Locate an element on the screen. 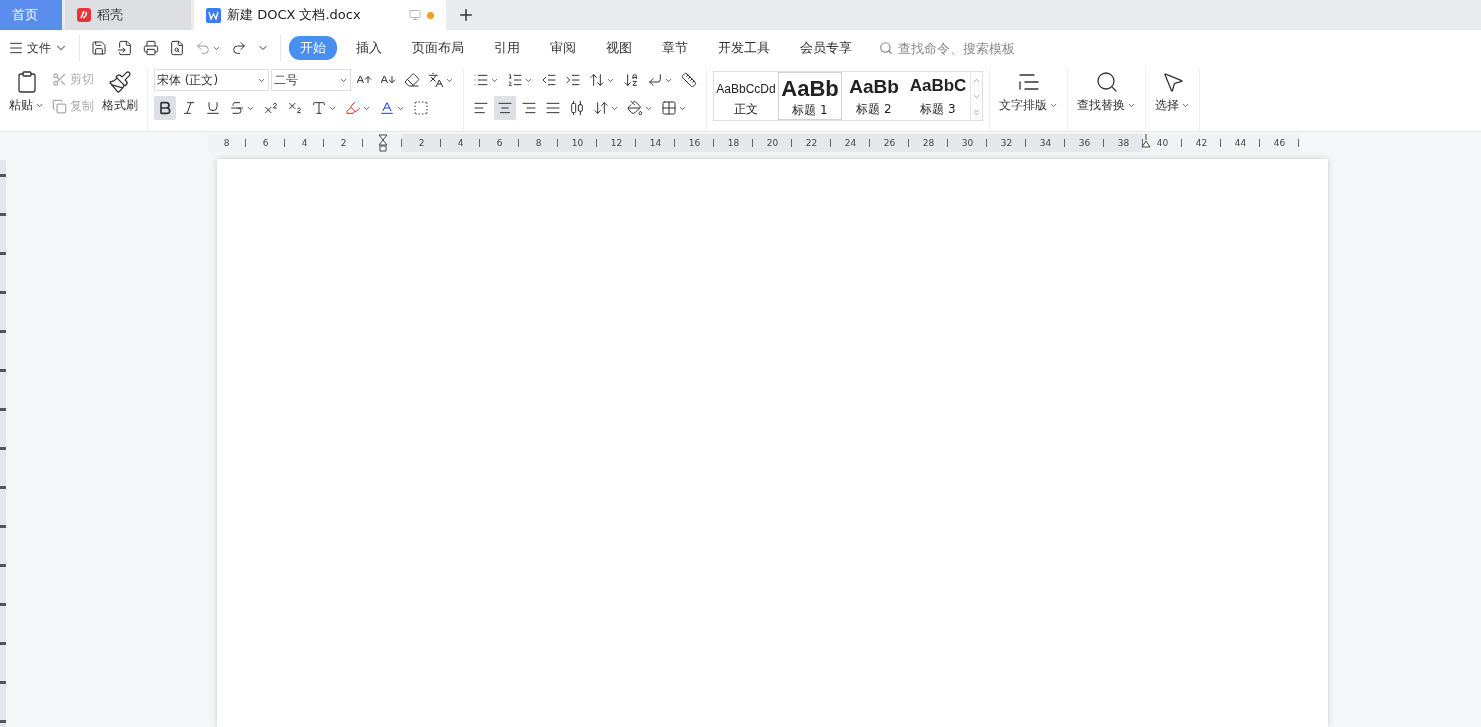 This screenshot has width=1481, height=727. format-toggle-button is located at coordinates (165, 108).